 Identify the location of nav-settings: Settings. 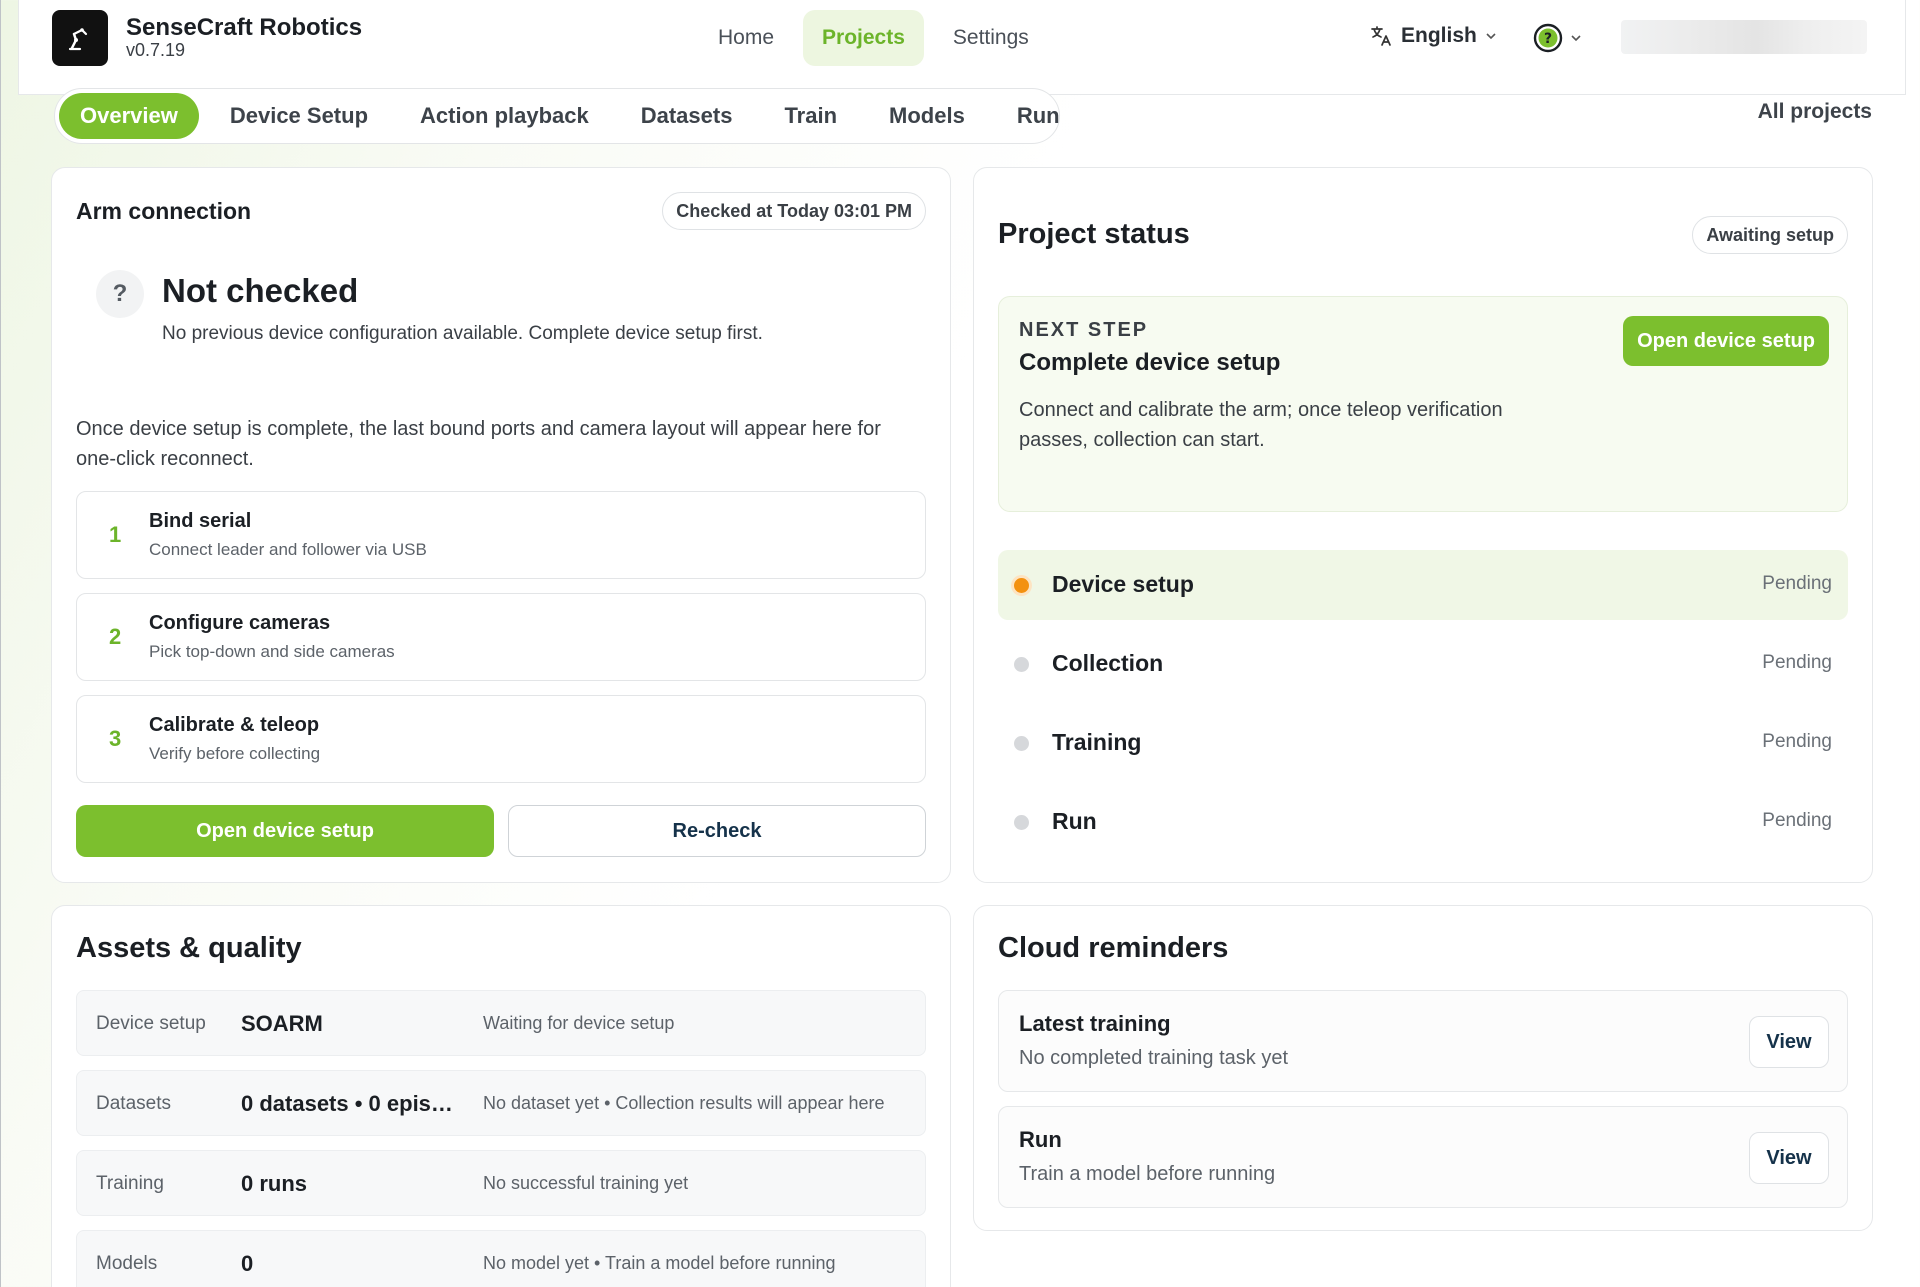
(991, 38).